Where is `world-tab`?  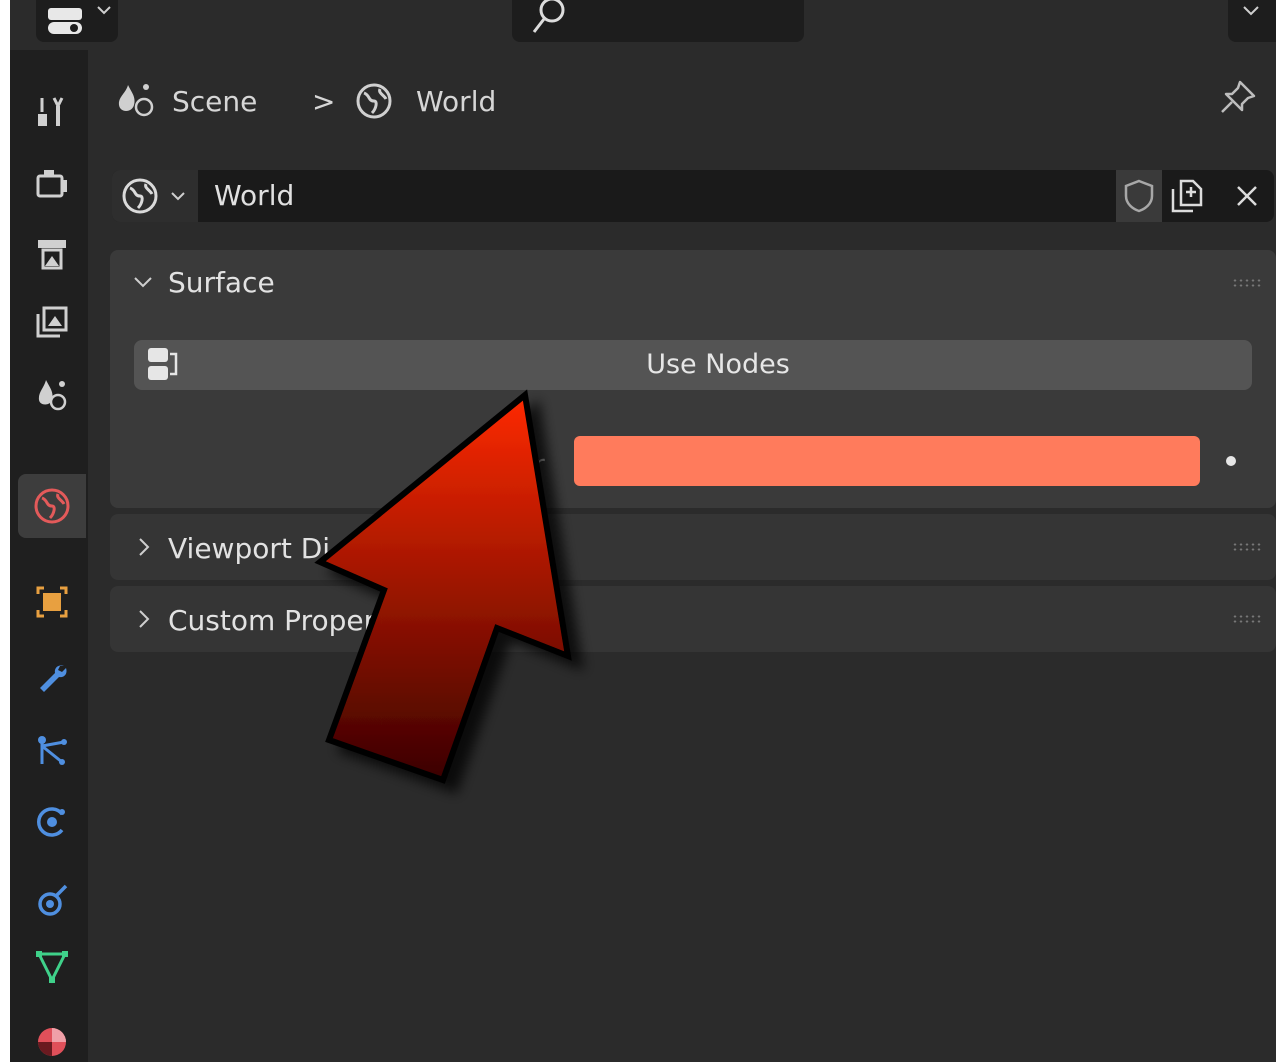
world-tab is located at coordinates (52, 506).